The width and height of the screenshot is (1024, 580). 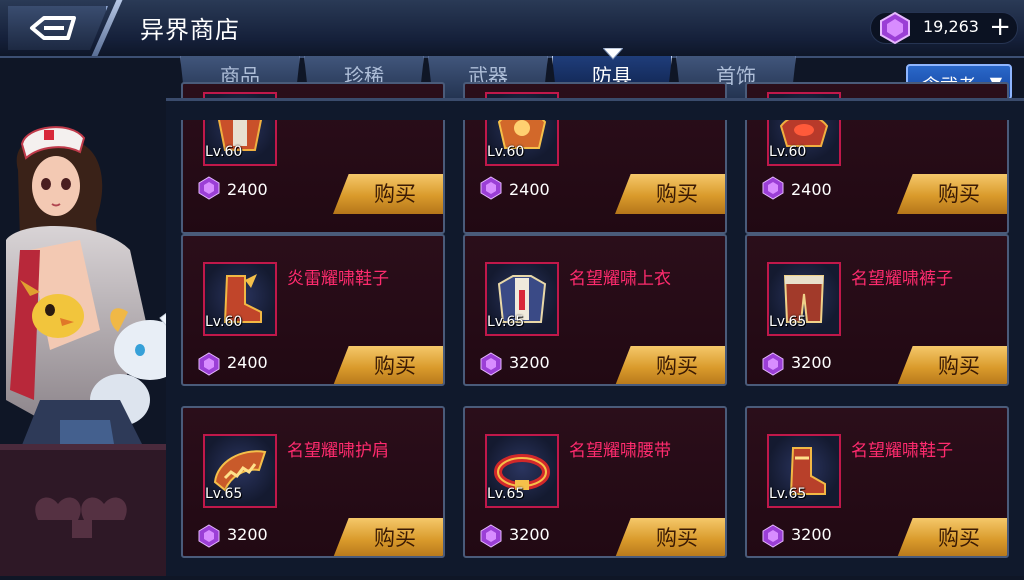 I want to click on gem-currency-icon, so click(x=895, y=28).